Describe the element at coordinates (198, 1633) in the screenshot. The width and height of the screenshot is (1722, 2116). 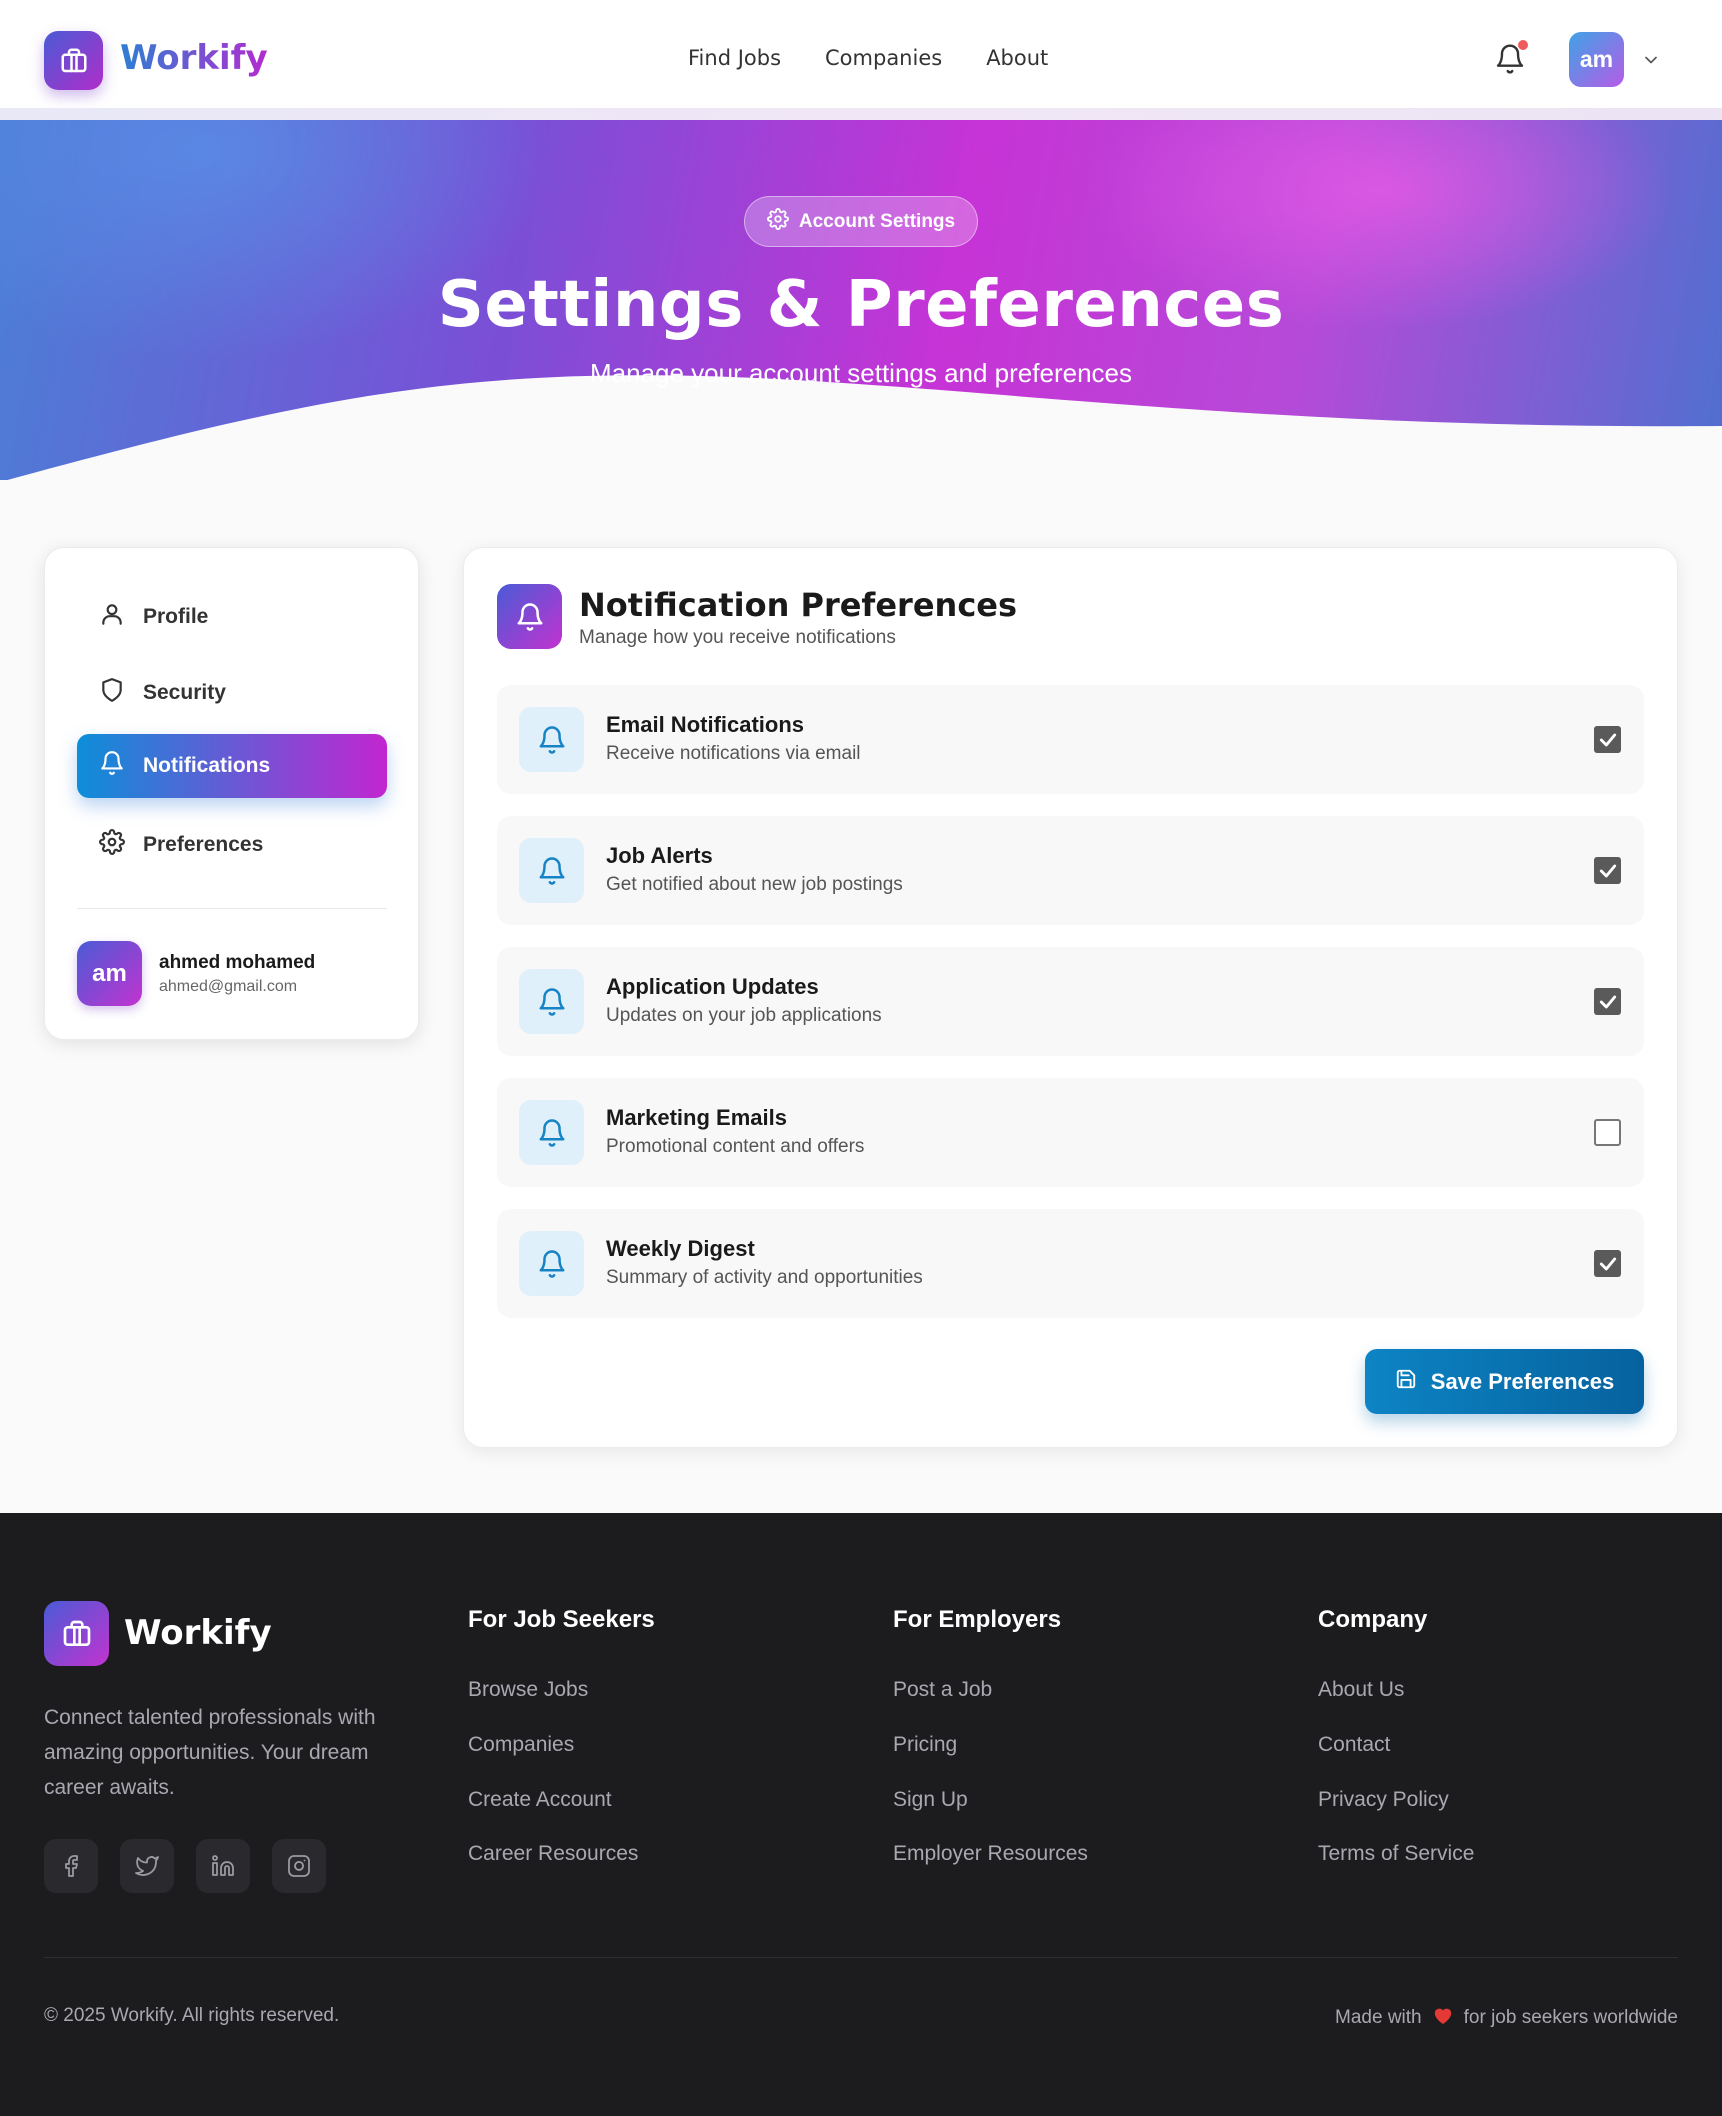
I see `footer-brand-name: Workify` at that location.